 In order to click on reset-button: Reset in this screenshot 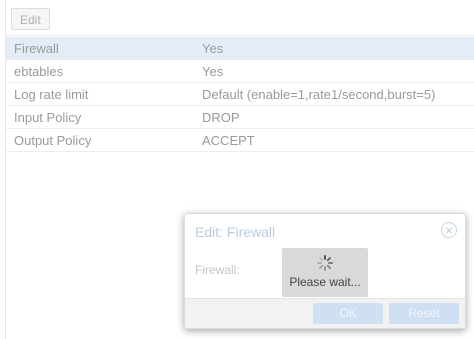, I will do `click(424, 313)`.